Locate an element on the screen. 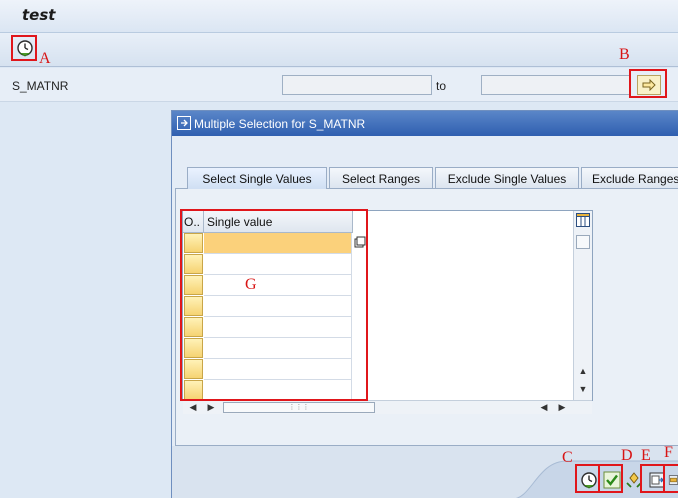 This screenshot has height=498, width=678. annotation-box-a is located at coordinates (24, 48).